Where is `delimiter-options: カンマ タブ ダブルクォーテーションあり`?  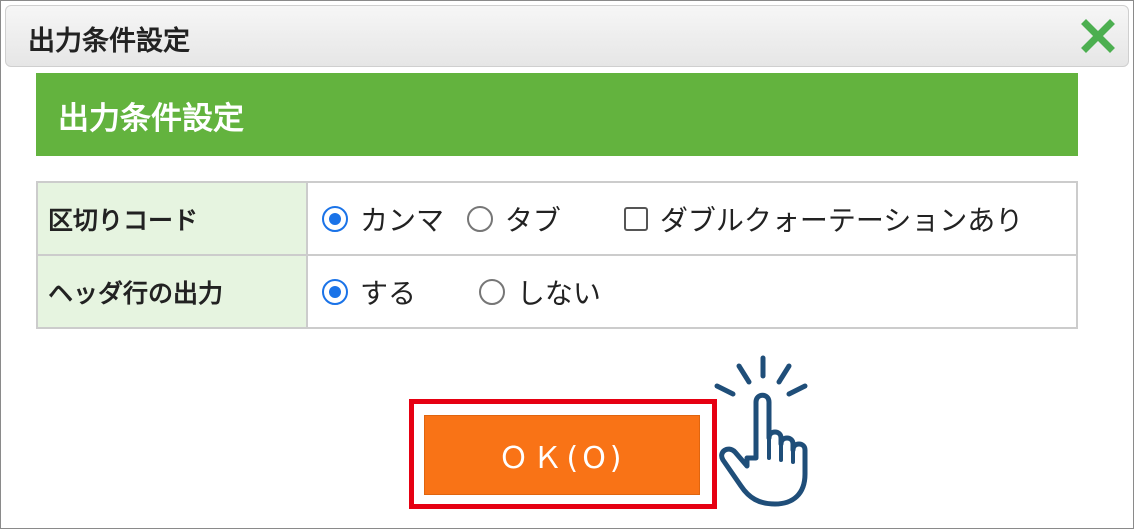
delimiter-options: カンマ タブ ダブルクォーテーションあり is located at coordinates (692, 218).